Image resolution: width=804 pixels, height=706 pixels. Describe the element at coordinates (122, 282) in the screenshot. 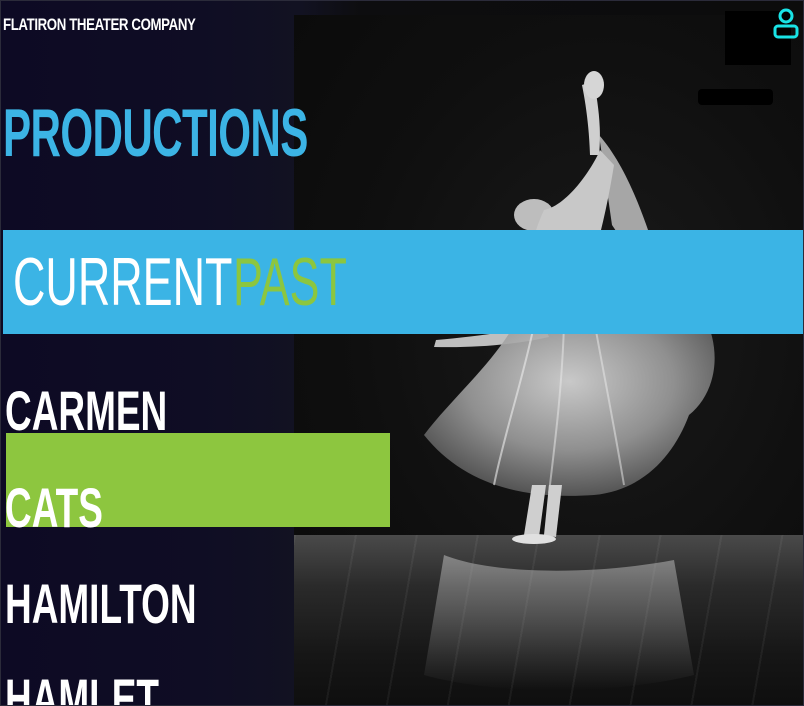

I see `tab-current: CURRENT` at that location.